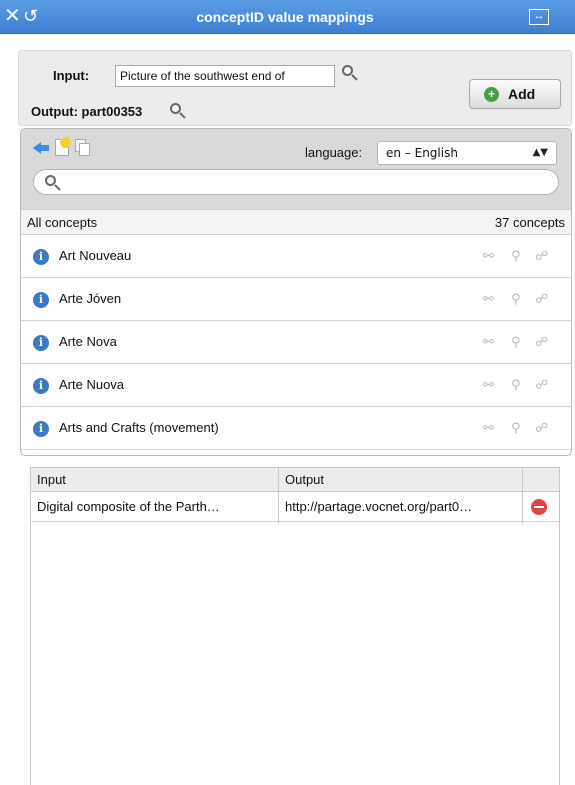 The image size is (575, 785). I want to click on language-label: language:, so click(334, 152).